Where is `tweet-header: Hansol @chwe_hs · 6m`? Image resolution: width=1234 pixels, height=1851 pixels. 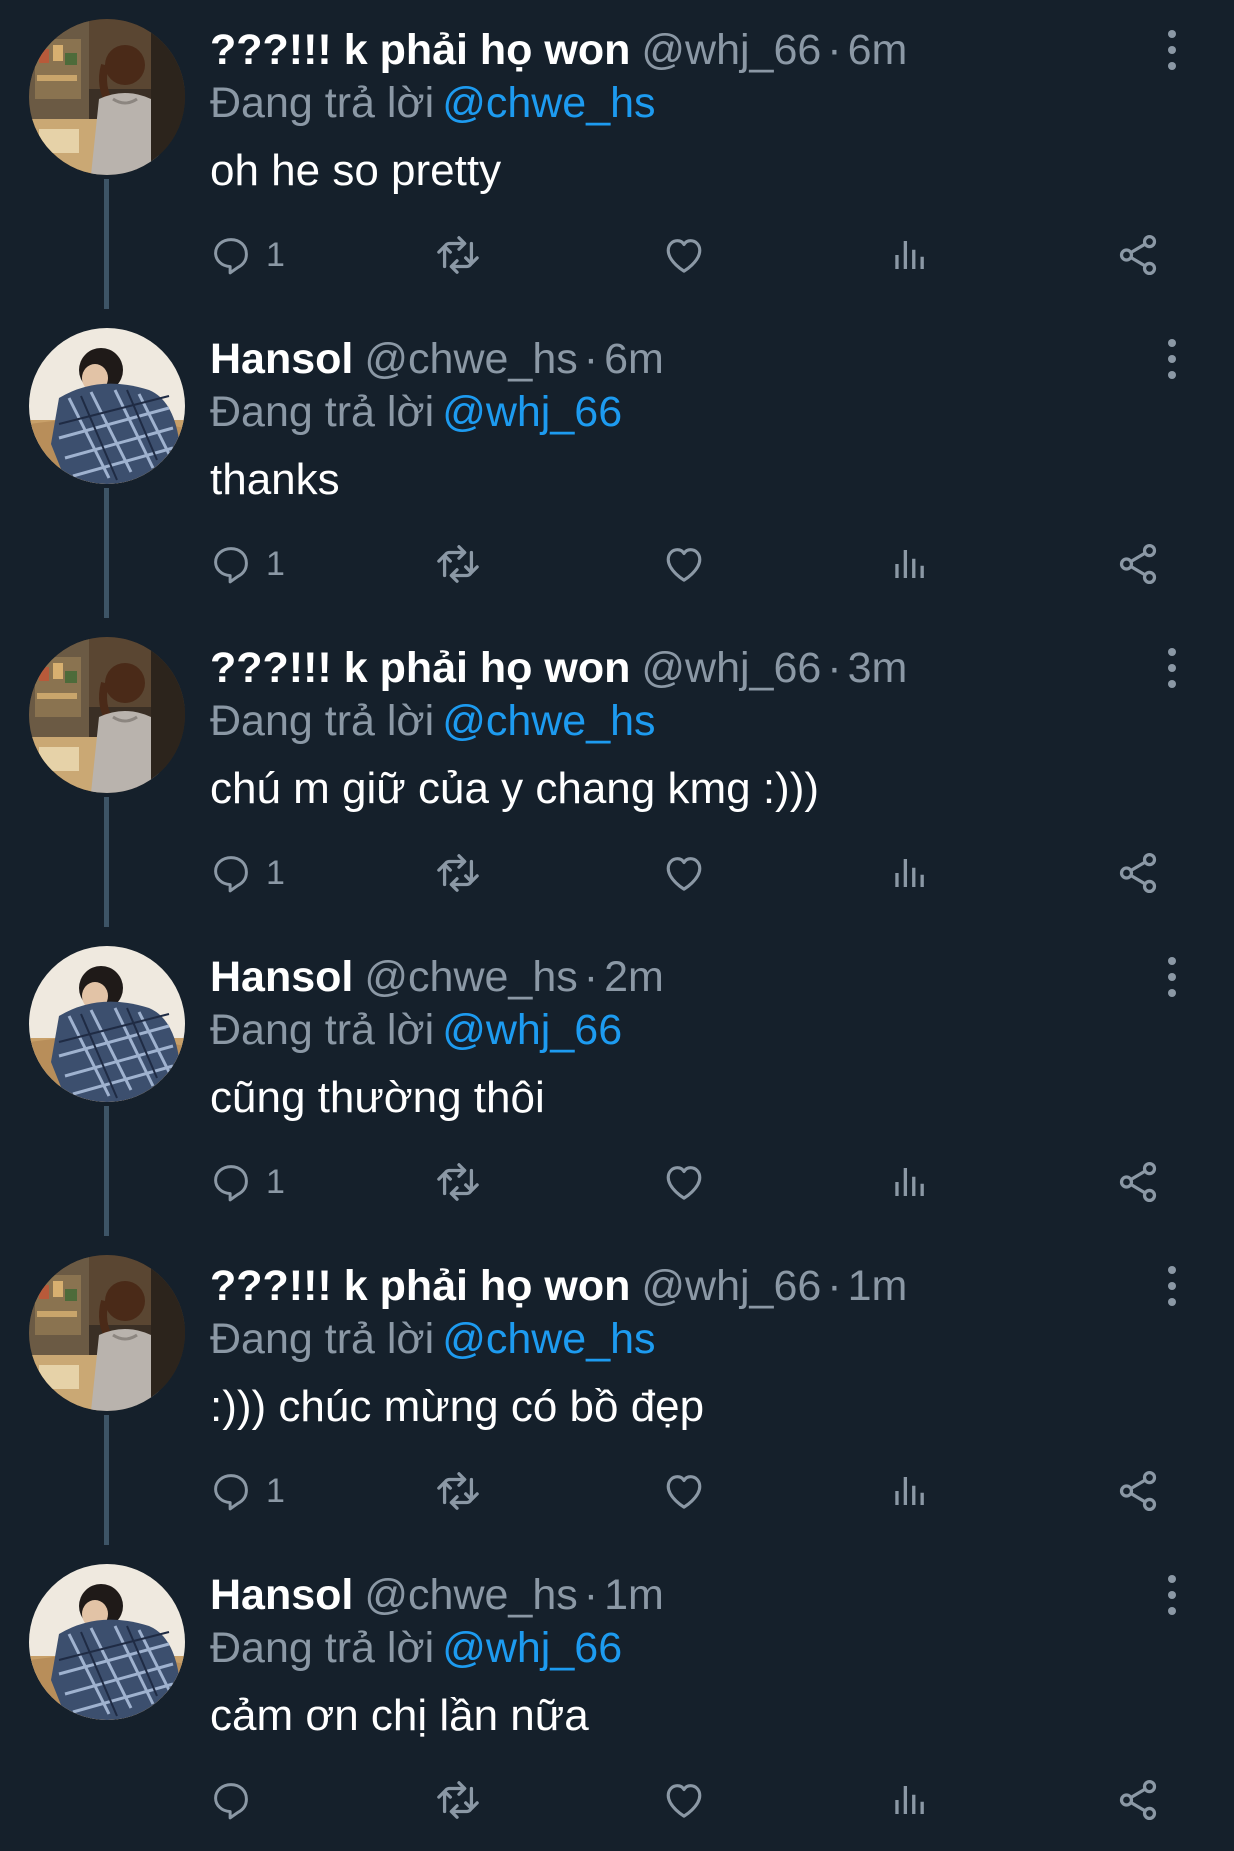
tweet-header: Hansol @chwe_hs · 6m is located at coordinates (437, 359).